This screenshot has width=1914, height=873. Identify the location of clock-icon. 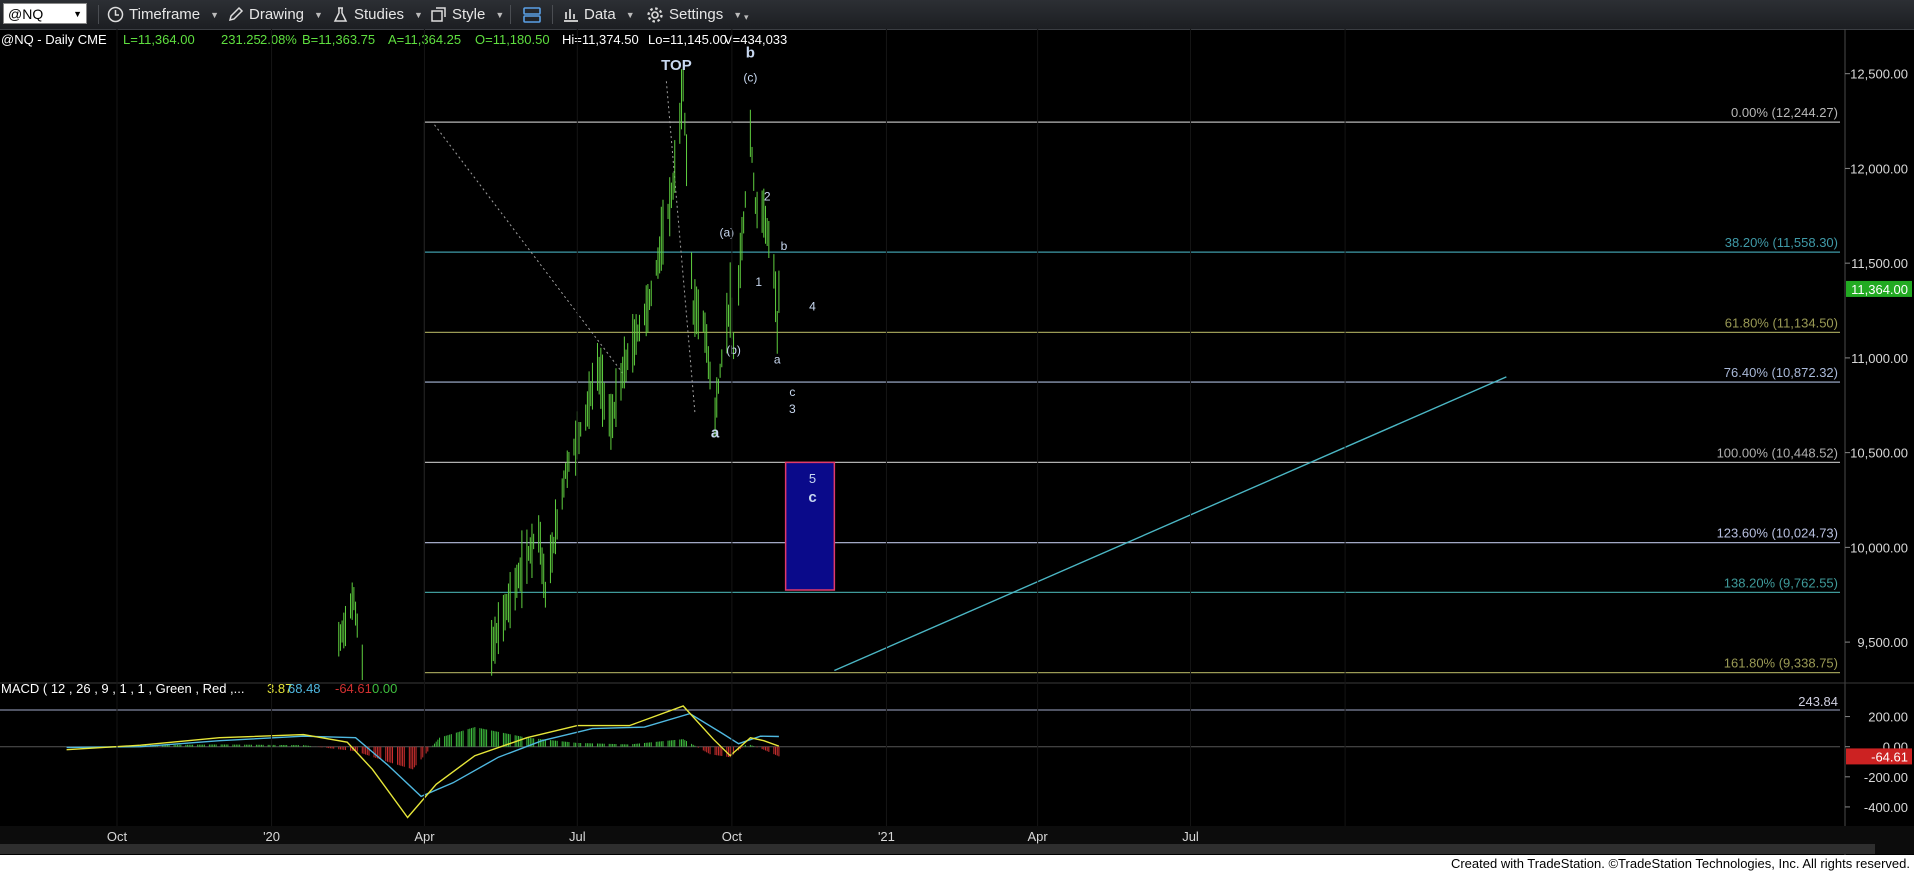
(115, 14).